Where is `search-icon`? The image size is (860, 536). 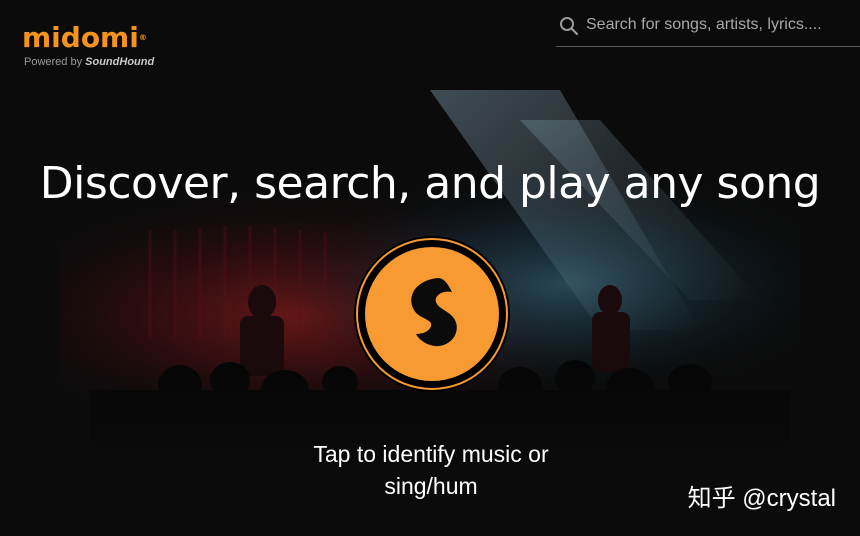
search-icon is located at coordinates (569, 26).